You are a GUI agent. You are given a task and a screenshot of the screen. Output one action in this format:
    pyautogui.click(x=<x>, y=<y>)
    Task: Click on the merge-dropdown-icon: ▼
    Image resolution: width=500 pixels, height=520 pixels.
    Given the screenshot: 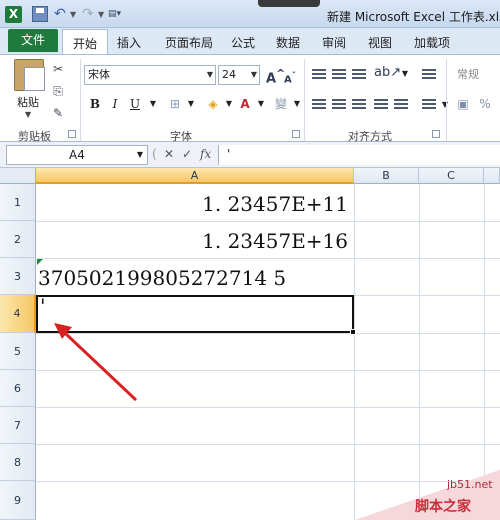 What is the action you would take?
    pyautogui.click(x=445, y=105)
    